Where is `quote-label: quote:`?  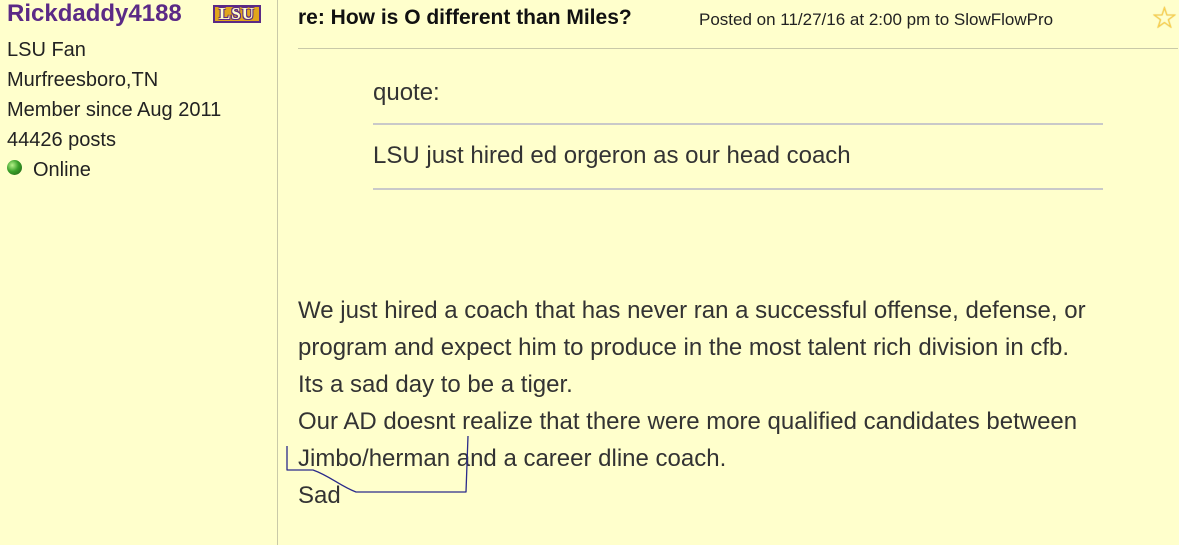 quote-label: quote: is located at coordinates (406, 92).